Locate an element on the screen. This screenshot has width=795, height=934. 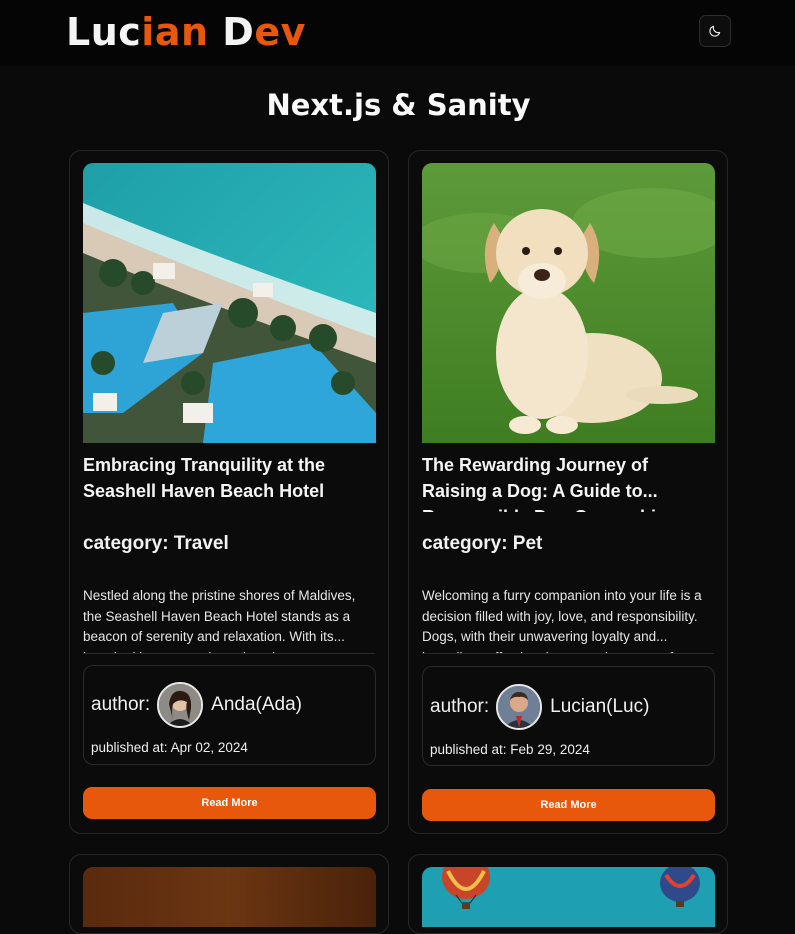
theme-toggle-button is located at coordinates (715, 31).